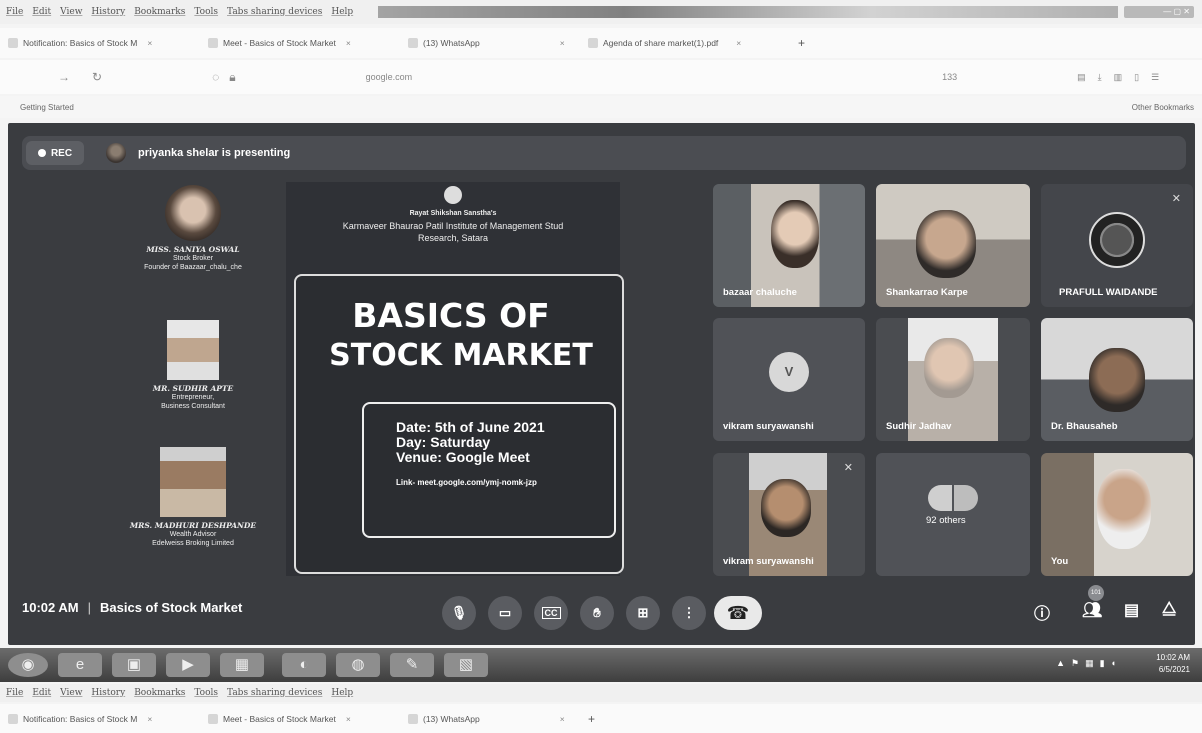 The height and width of the screenshot is (733, 1202). I want to click on tray-icons: ▲⚑▦▮◖, so click(1089, 663).